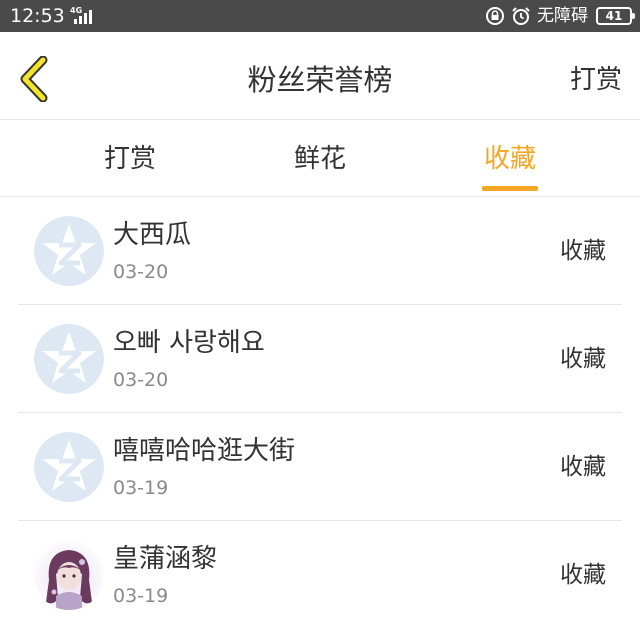 This screenshot has height=628, width=640. What do you see at coordinates (596, 80) in the screenshot?
I see `tip-button: 打赏` at bounding box center [596, 80].